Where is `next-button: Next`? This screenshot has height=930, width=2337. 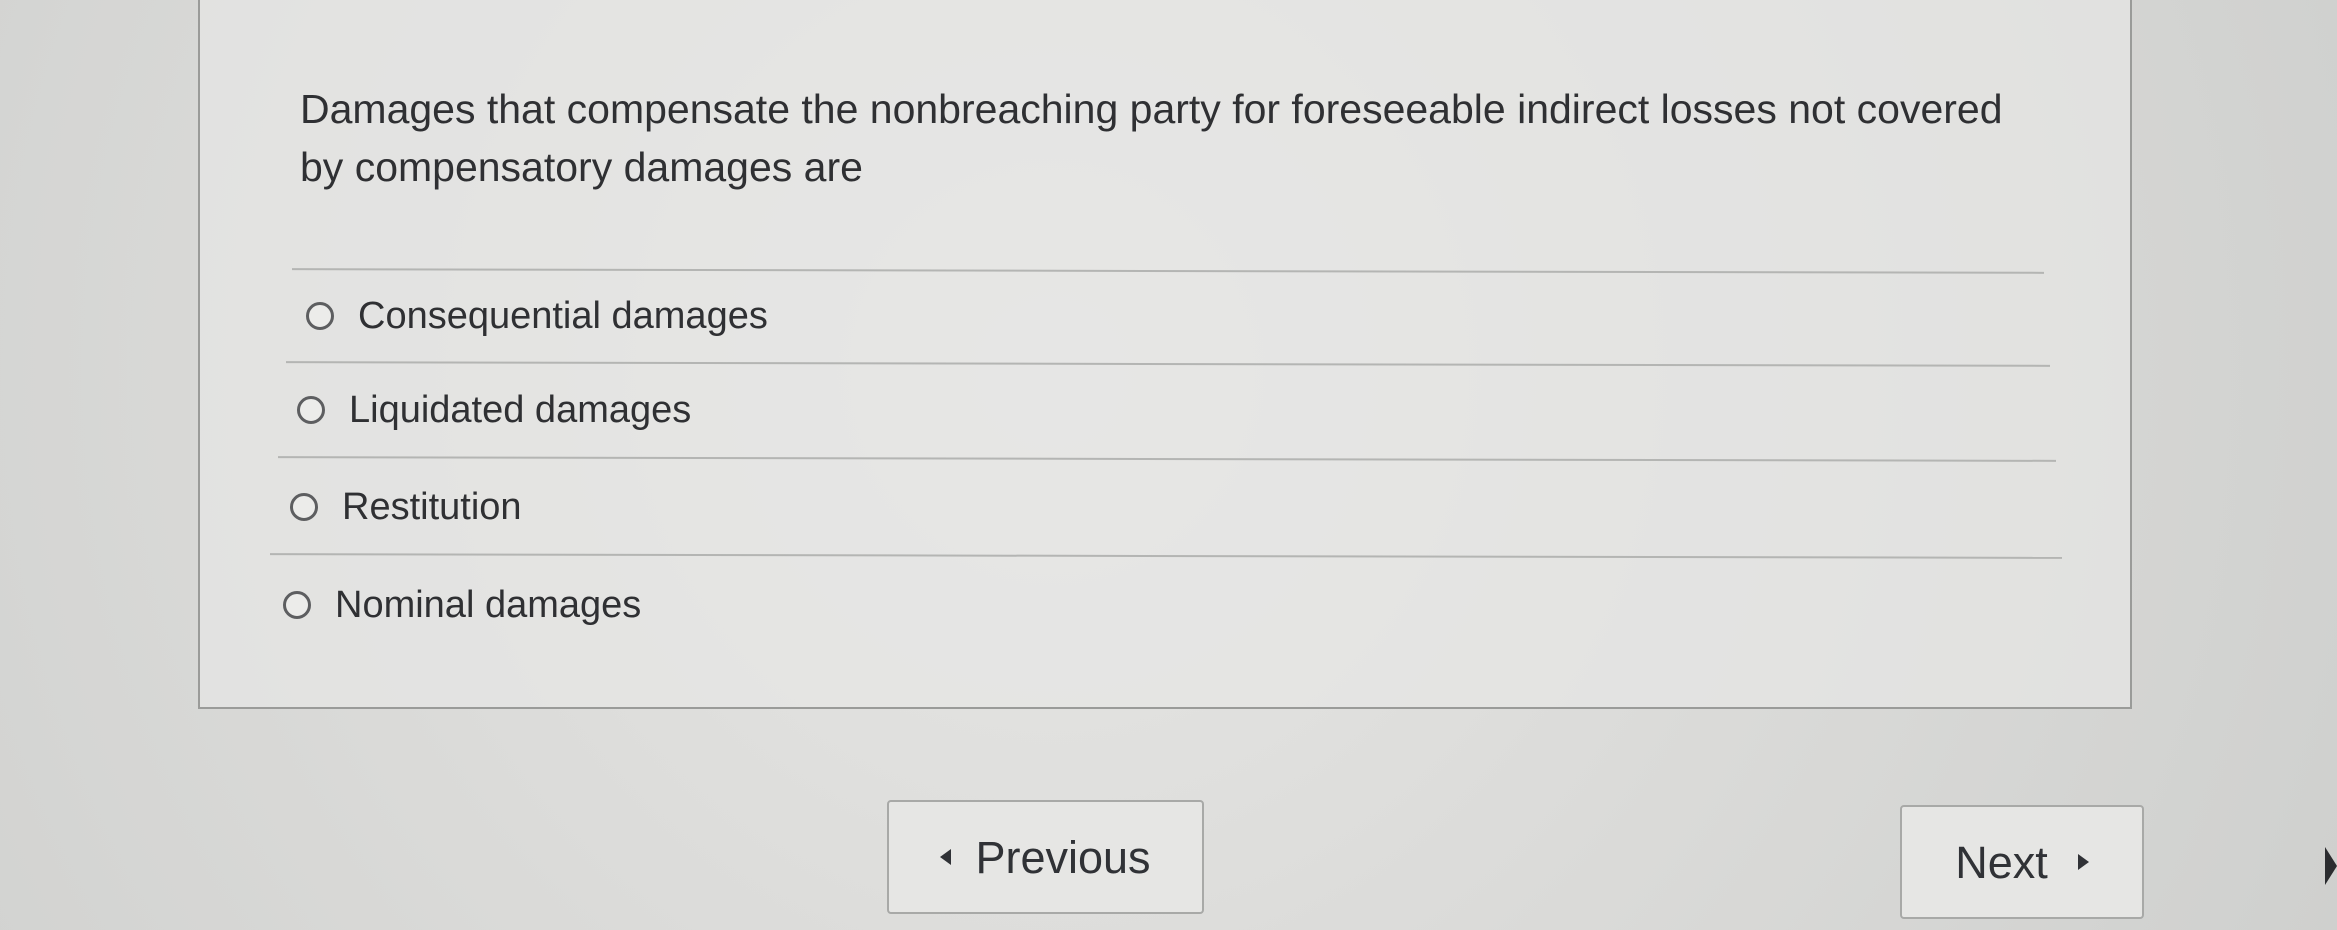 next-button: Next is located at coordinates (2022, 862).